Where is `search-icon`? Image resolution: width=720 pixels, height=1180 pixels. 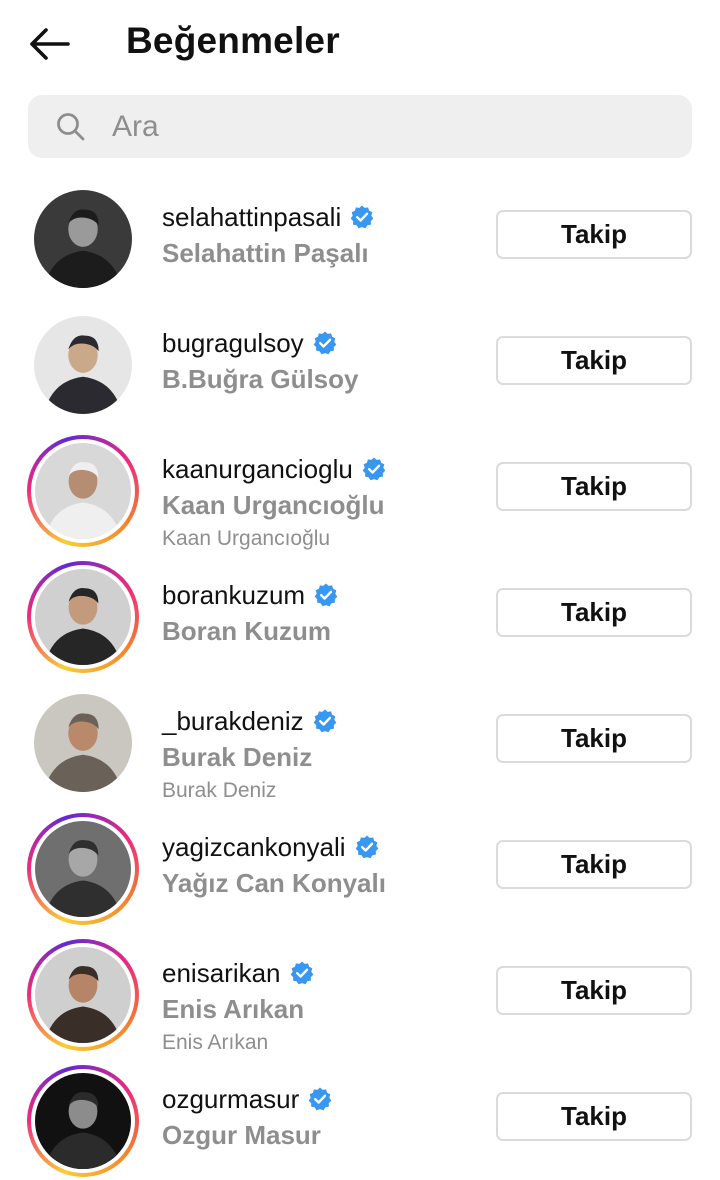
search-icon is located at coordinates (71, 127).